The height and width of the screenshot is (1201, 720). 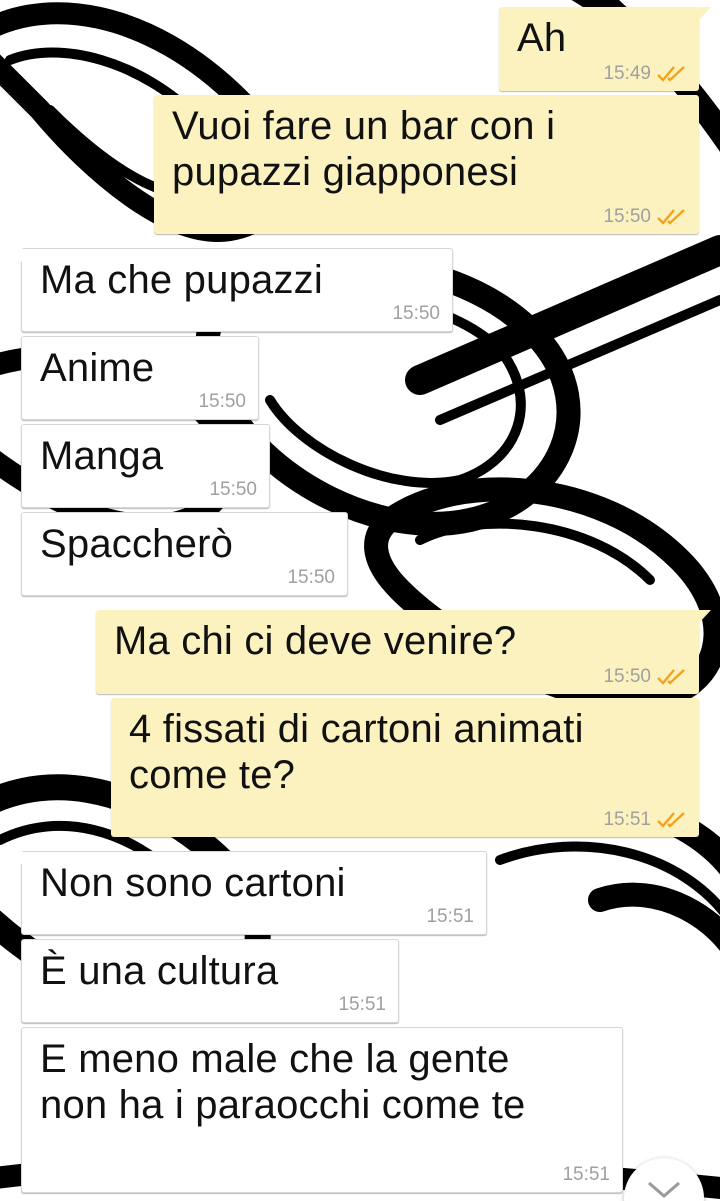 I want to click on outgoing-message-bubble: Ah 15:49, so click(x=605, y=49).